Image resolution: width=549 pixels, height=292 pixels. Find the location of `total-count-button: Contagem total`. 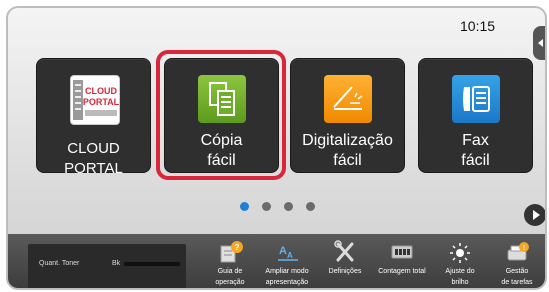

total-count-button: Contagem total is located at coordinates (402, 262).